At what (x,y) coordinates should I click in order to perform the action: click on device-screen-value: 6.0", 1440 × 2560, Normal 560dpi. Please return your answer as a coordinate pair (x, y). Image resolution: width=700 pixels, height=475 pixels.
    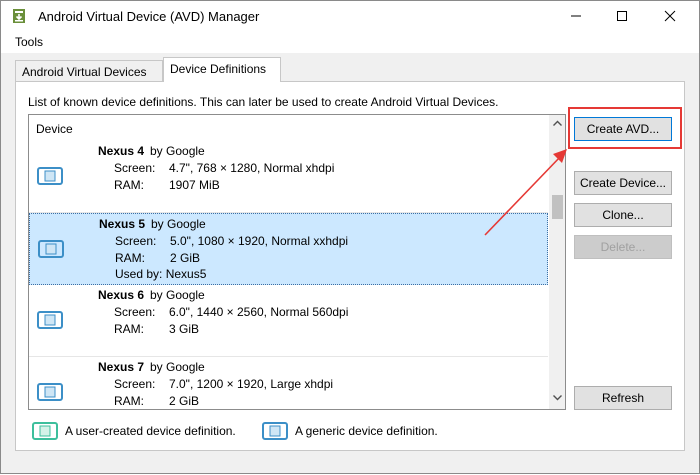
    Looking at the image, I should click on (259, 312).